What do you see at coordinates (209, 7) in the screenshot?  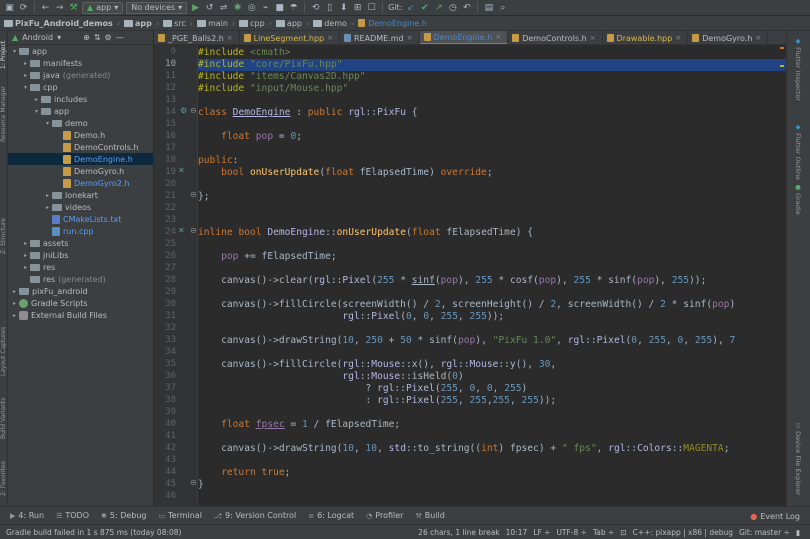 I see `apply-changes-icon: ↺` at bounding box center [209, 7].